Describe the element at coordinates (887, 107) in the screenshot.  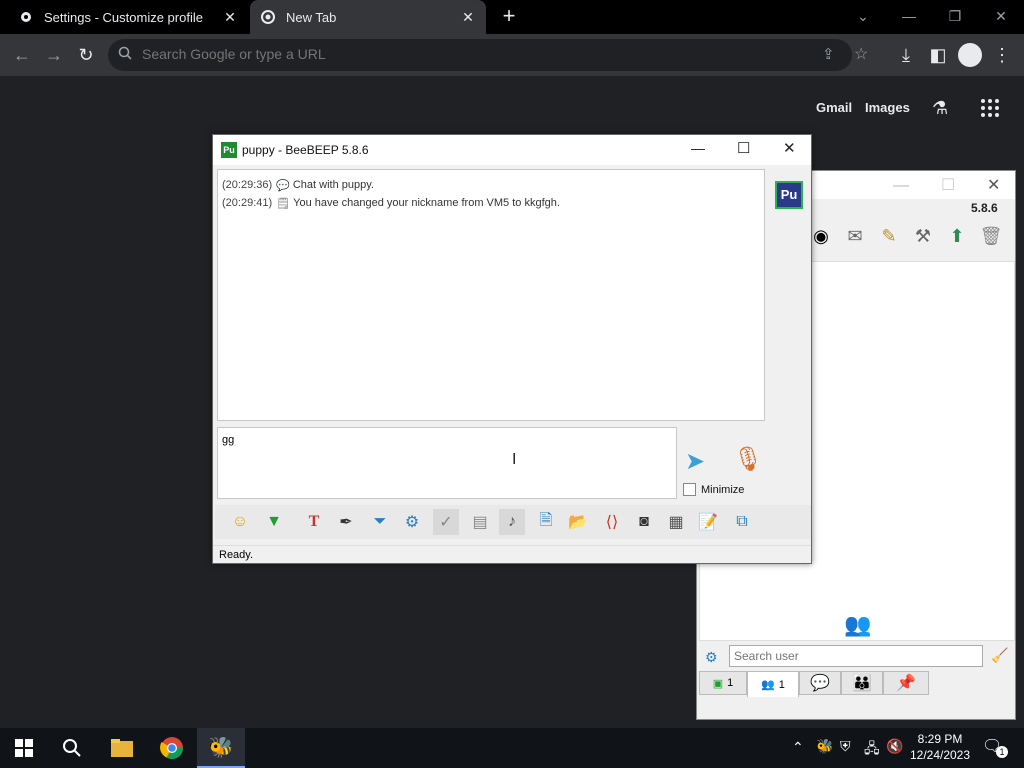
I see `images-link: Images` at that location.